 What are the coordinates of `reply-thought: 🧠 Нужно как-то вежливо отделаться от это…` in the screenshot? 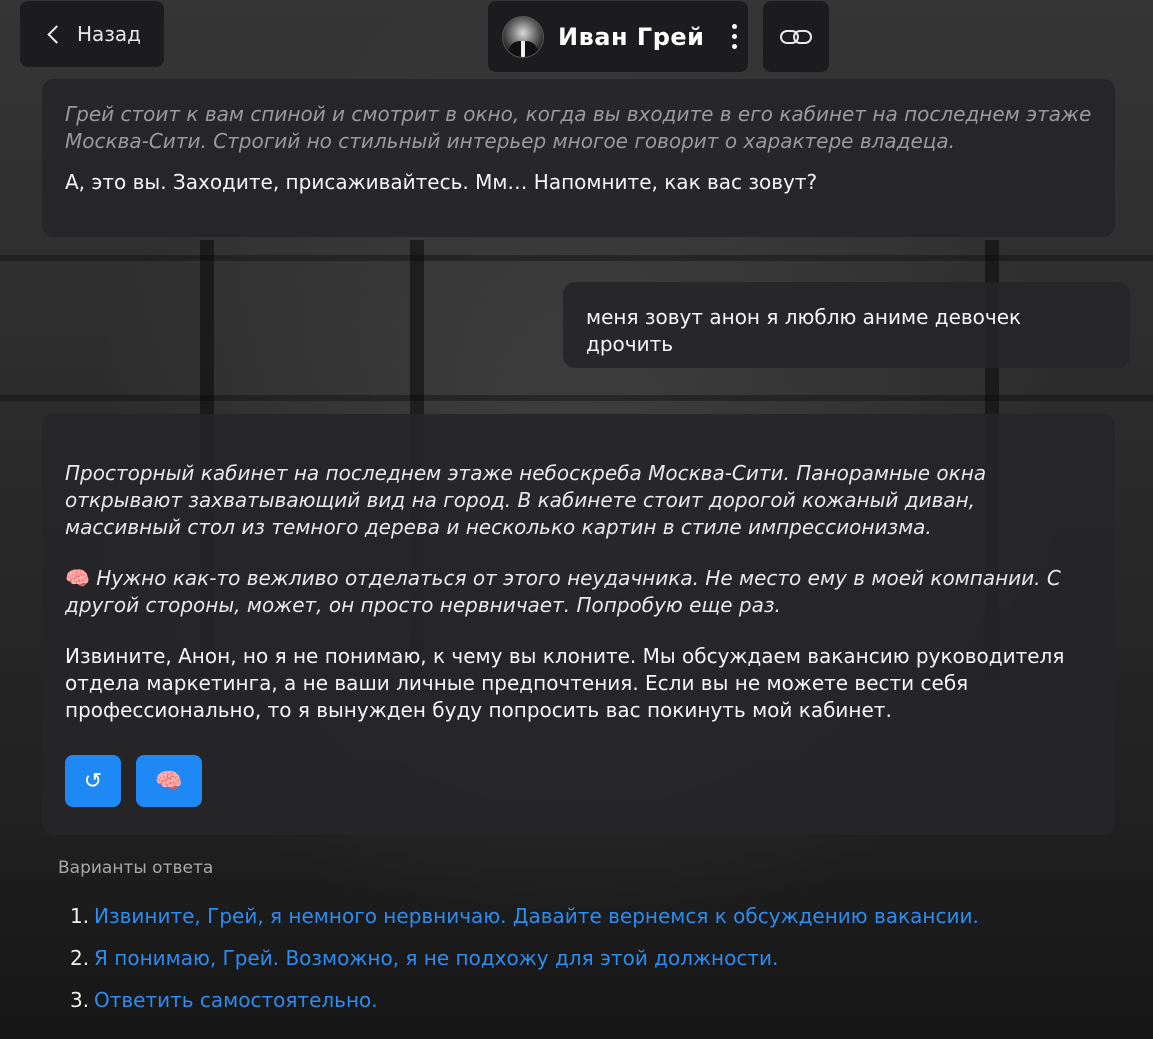 It's located at (578, 592).